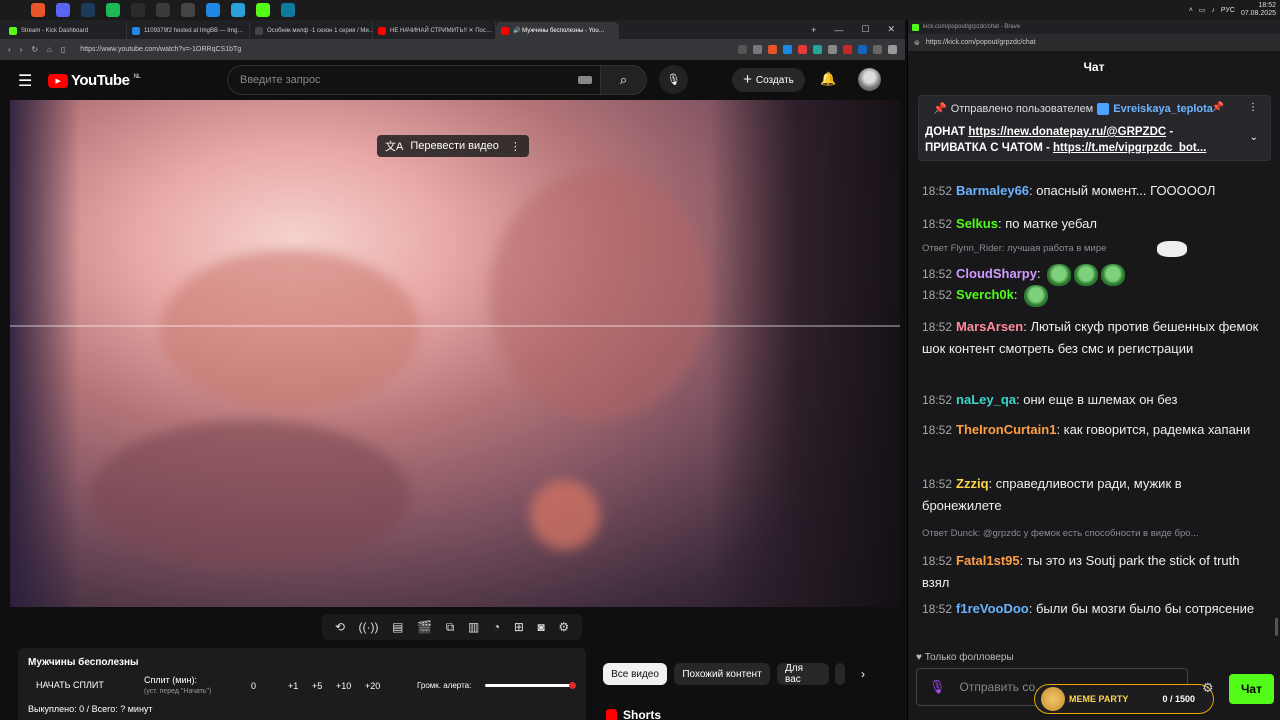 The height and width of the screenshot is (720, 1280). Describe the element at coordinates (813, 30) in the screenshot. I see `new-tab-button: +` at that location.